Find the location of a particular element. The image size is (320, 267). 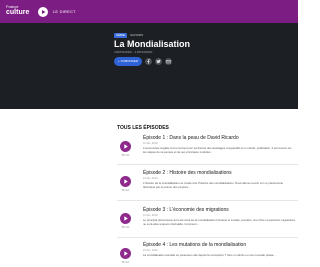

episode-date: 13 déc. 2019 is located at coordinates (150, 178).